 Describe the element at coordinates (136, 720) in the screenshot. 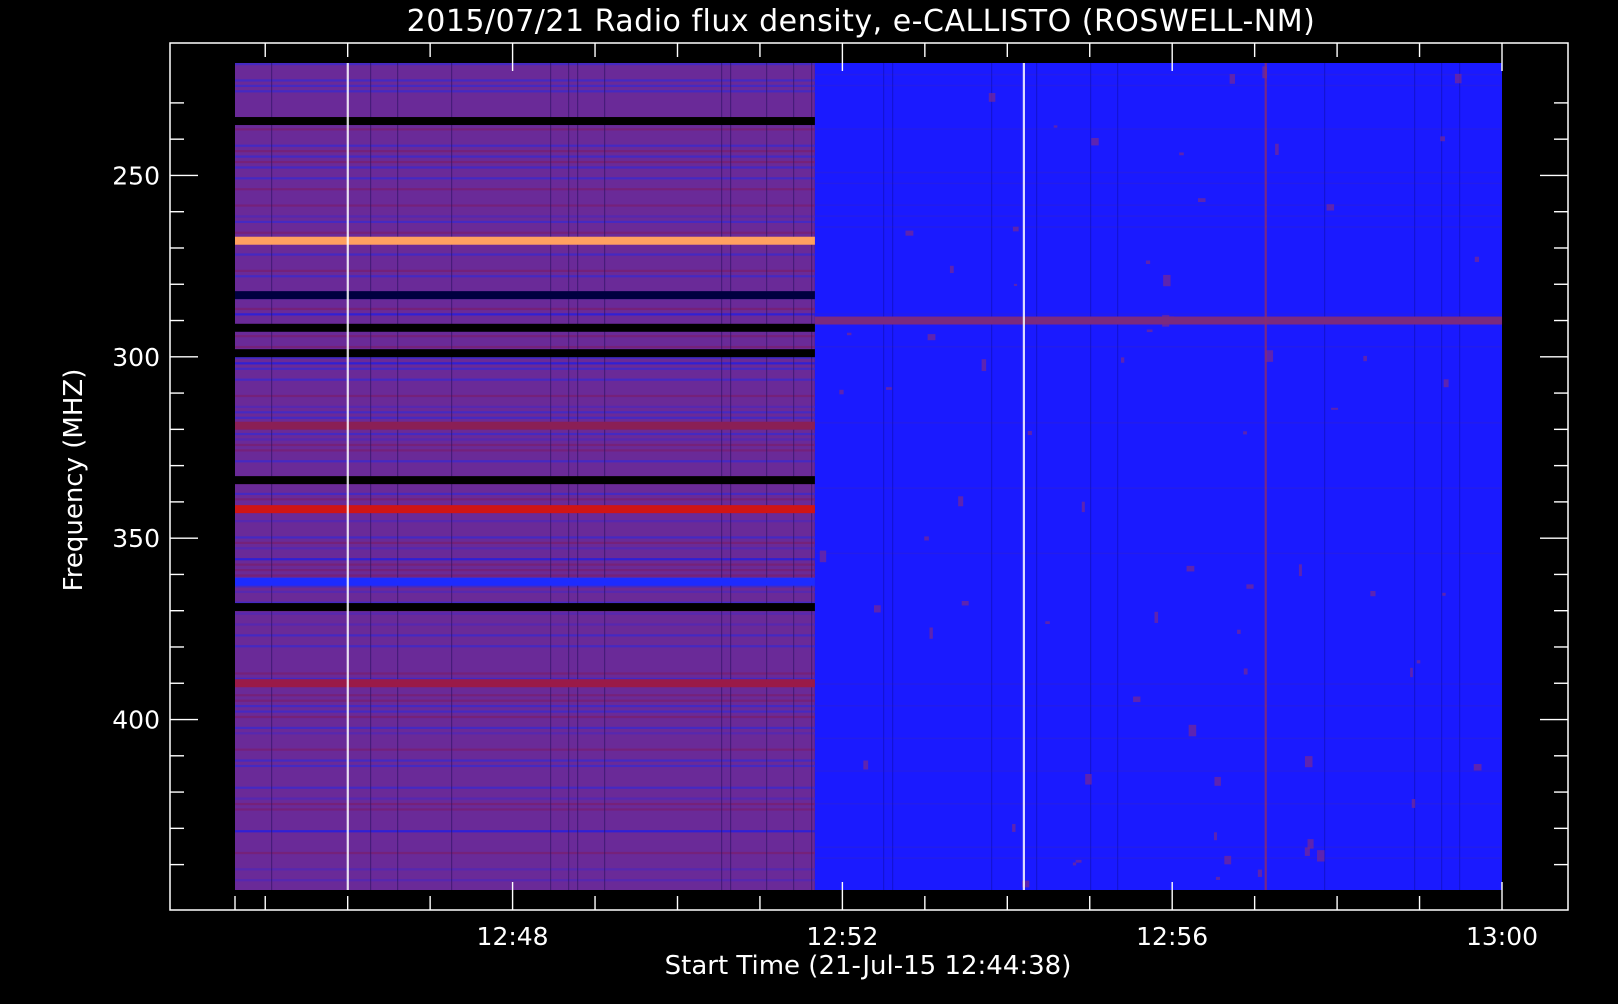

I see `y-tick-label: 400` at that location.